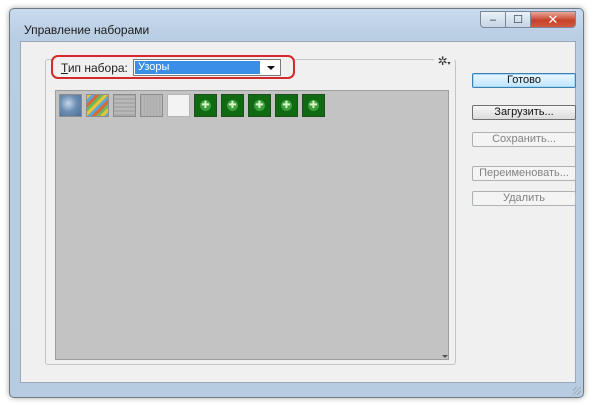 Image resolution: width=600 pixels, height=405 pixels. I want to click on preset-type-label: Тип набора:, so click(94, 68).